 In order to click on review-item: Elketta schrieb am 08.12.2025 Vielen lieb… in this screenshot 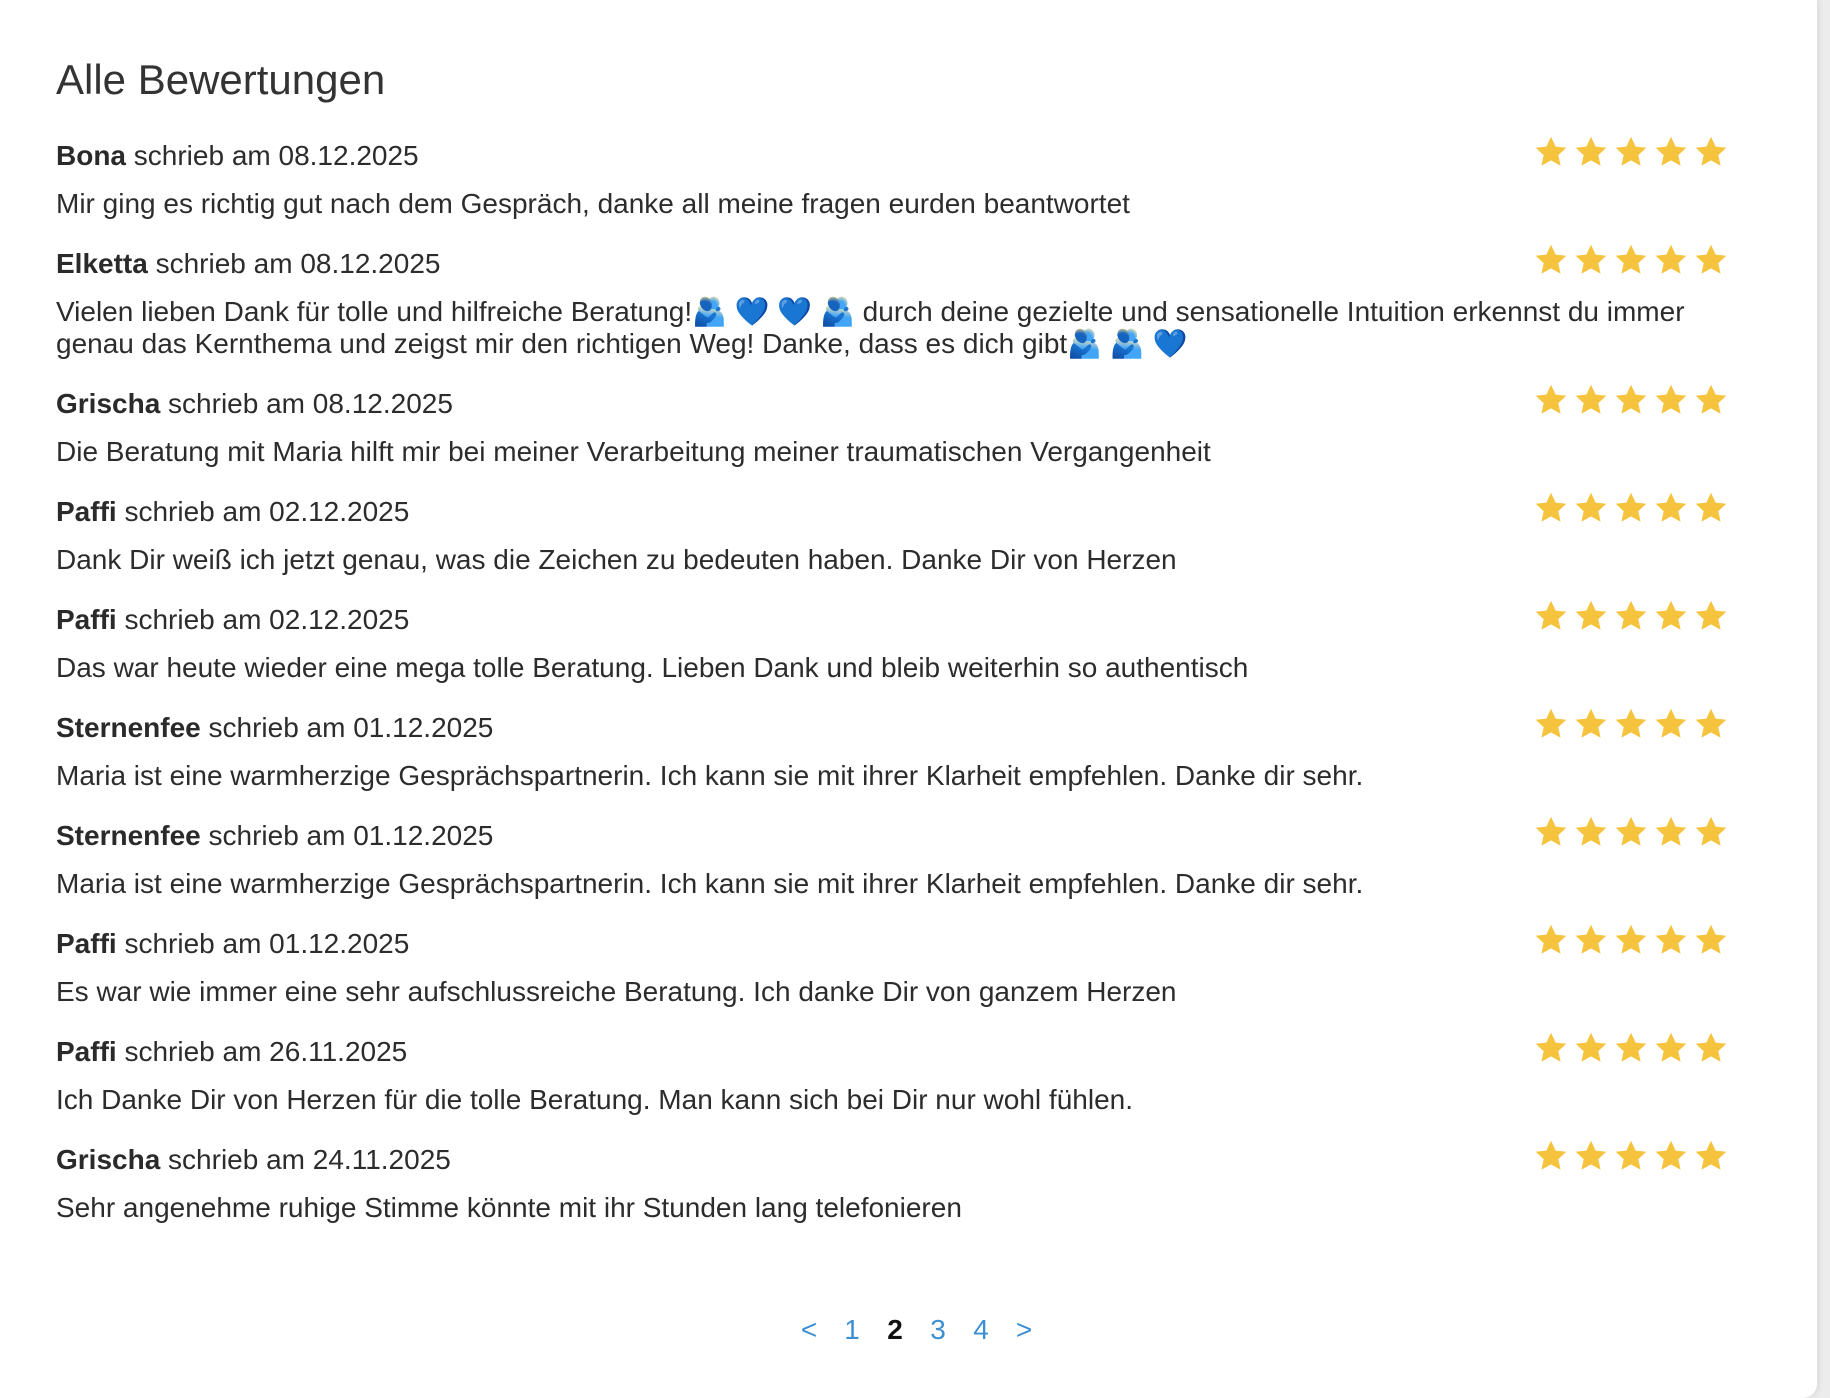, I will do `click(892, 302)`.